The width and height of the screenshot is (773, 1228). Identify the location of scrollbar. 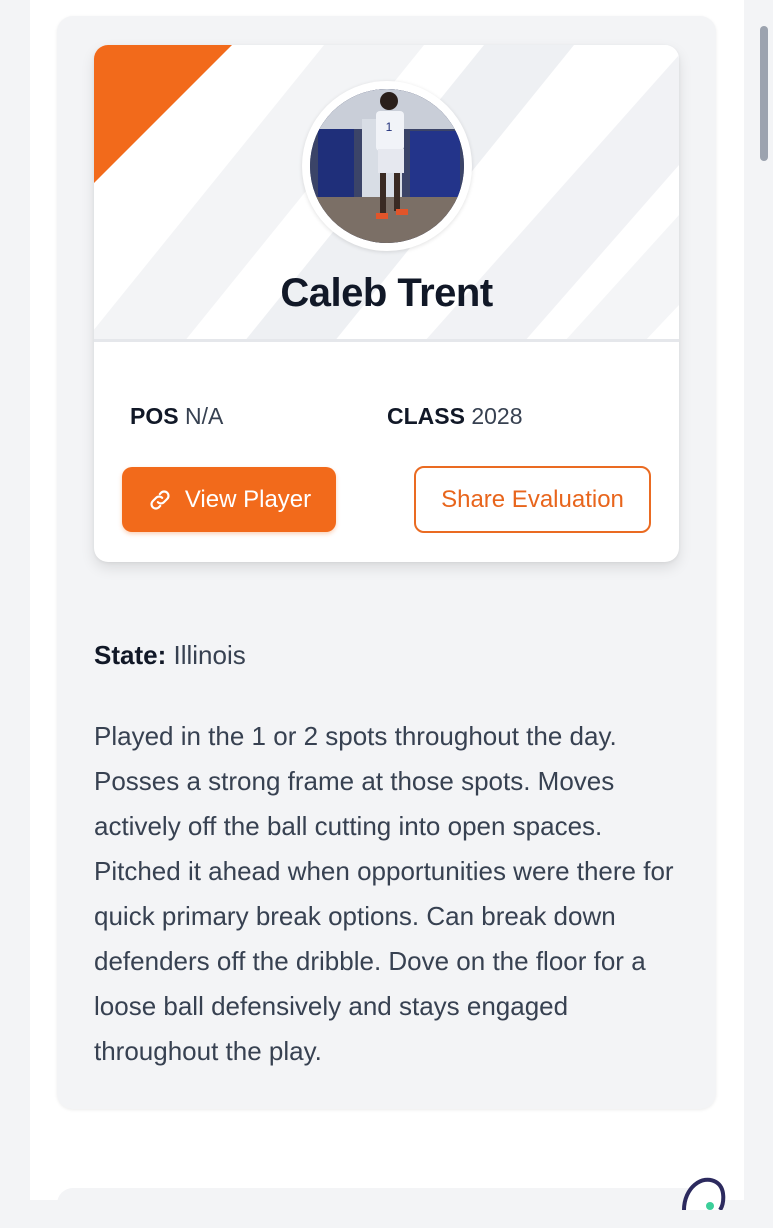
(764, 93).